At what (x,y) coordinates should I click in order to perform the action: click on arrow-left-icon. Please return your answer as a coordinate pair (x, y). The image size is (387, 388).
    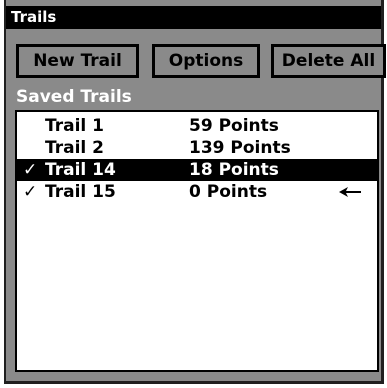
    Looking at the image, I should click on (350, 192).